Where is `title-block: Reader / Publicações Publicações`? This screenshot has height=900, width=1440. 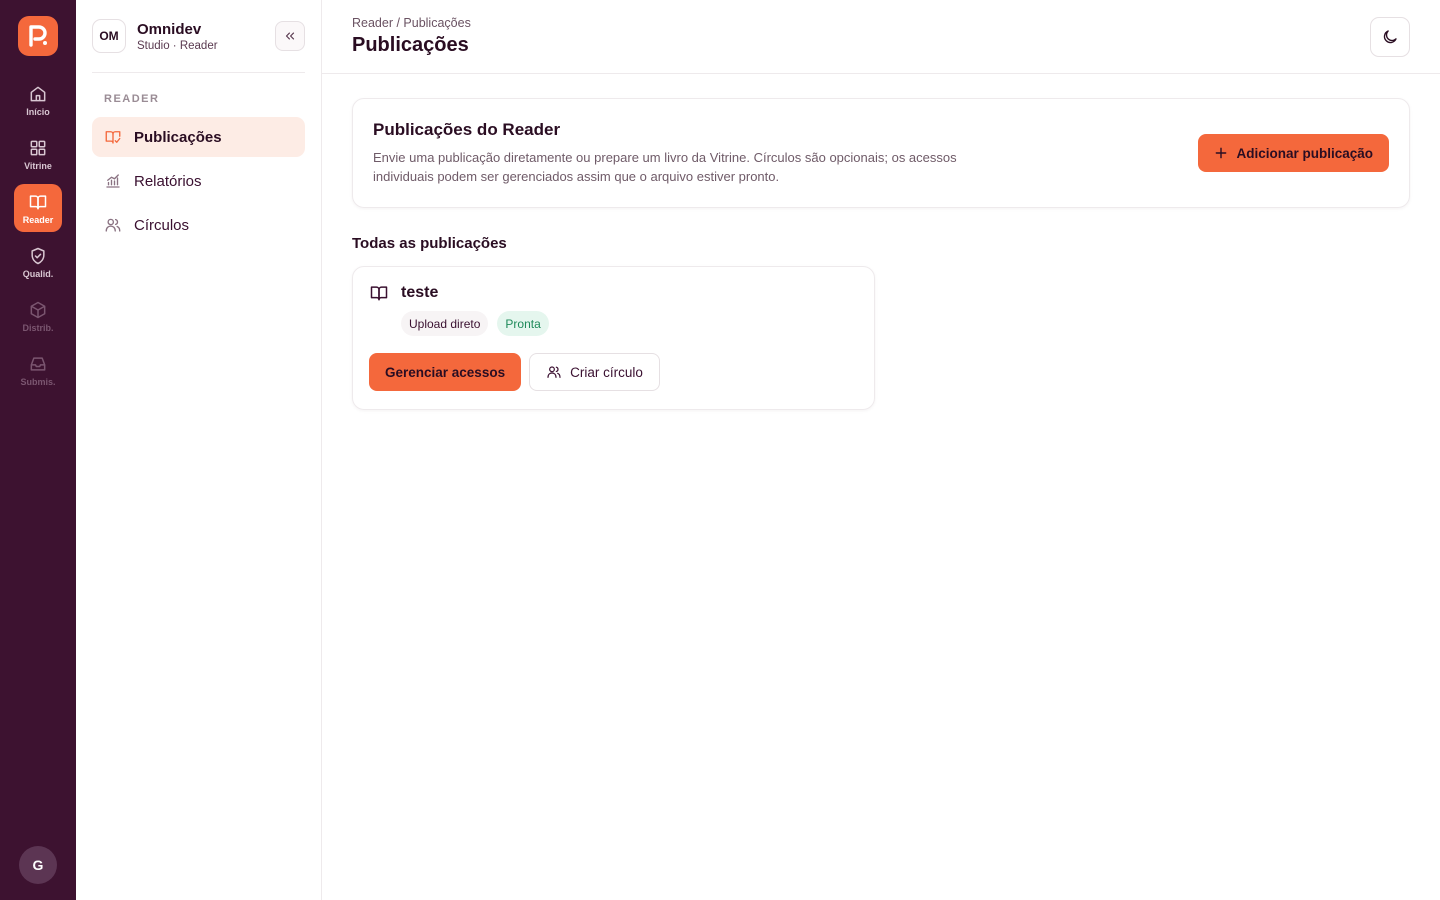
title-block: Reader / Publicações Publicações is located at coordinates (411, 36).